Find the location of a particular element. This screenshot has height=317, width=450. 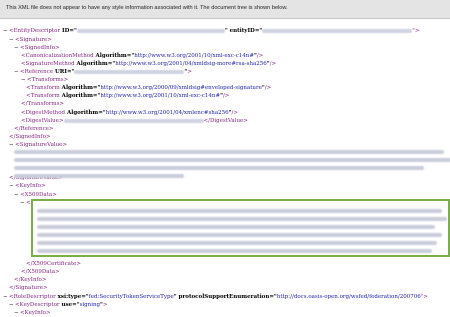

attribute-text: ID=" is located at coordinates (68, 31).